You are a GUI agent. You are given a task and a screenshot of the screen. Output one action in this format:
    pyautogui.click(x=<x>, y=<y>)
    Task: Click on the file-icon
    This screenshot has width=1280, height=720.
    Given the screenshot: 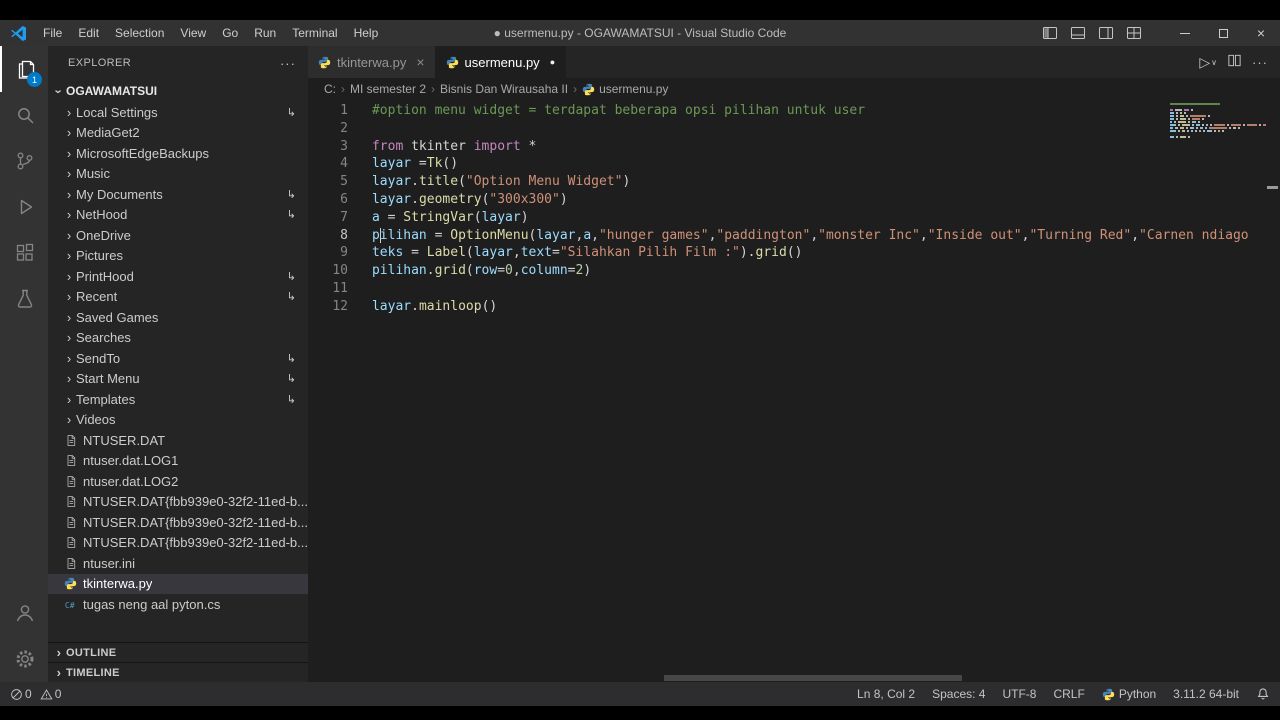 What is the action you would take?
    pyautogui.click(x=70, y=440)
    